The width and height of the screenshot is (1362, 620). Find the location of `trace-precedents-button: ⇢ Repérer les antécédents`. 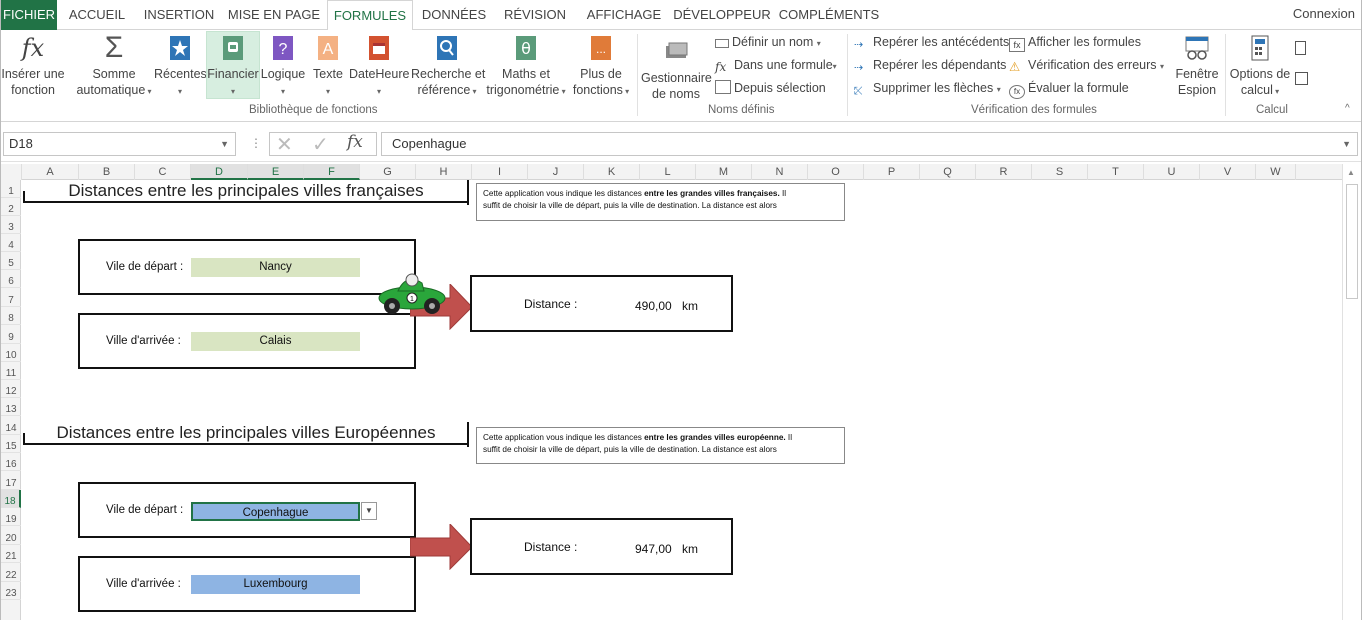

trace-precedents-button: ⇢ Repérer les antécédents is located at coordinates (931, 42).